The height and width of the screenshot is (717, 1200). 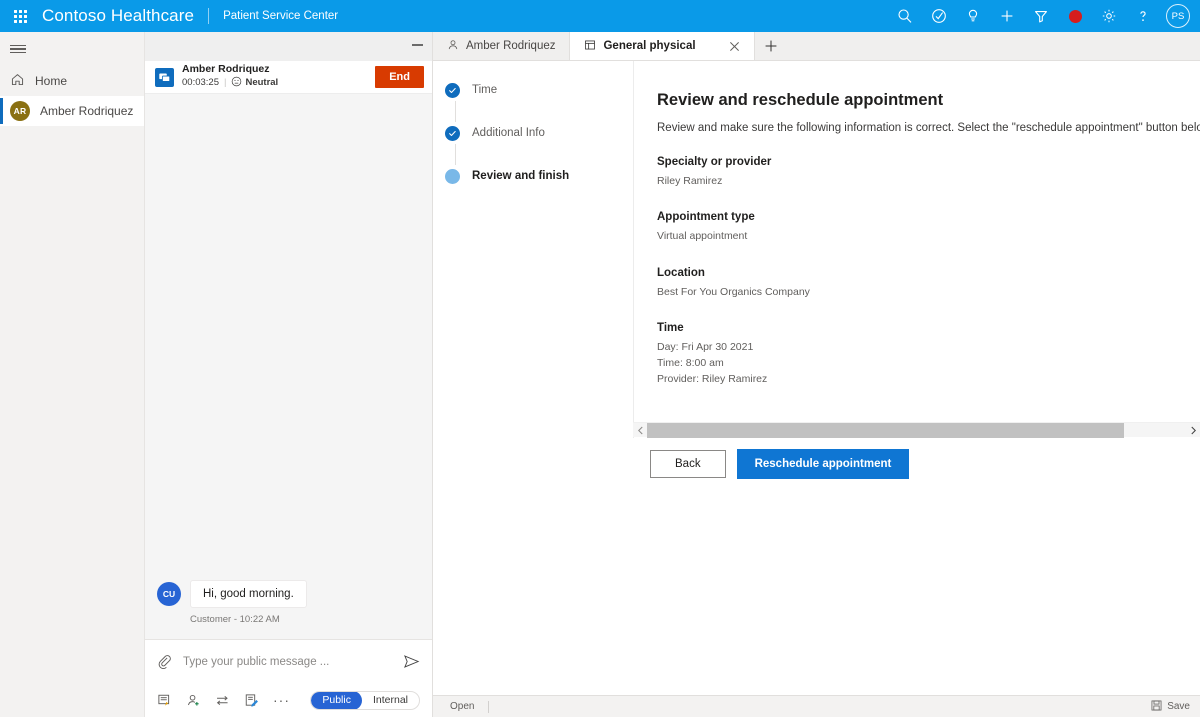 I want to click on contact-icon, so click(x=453, y=46).